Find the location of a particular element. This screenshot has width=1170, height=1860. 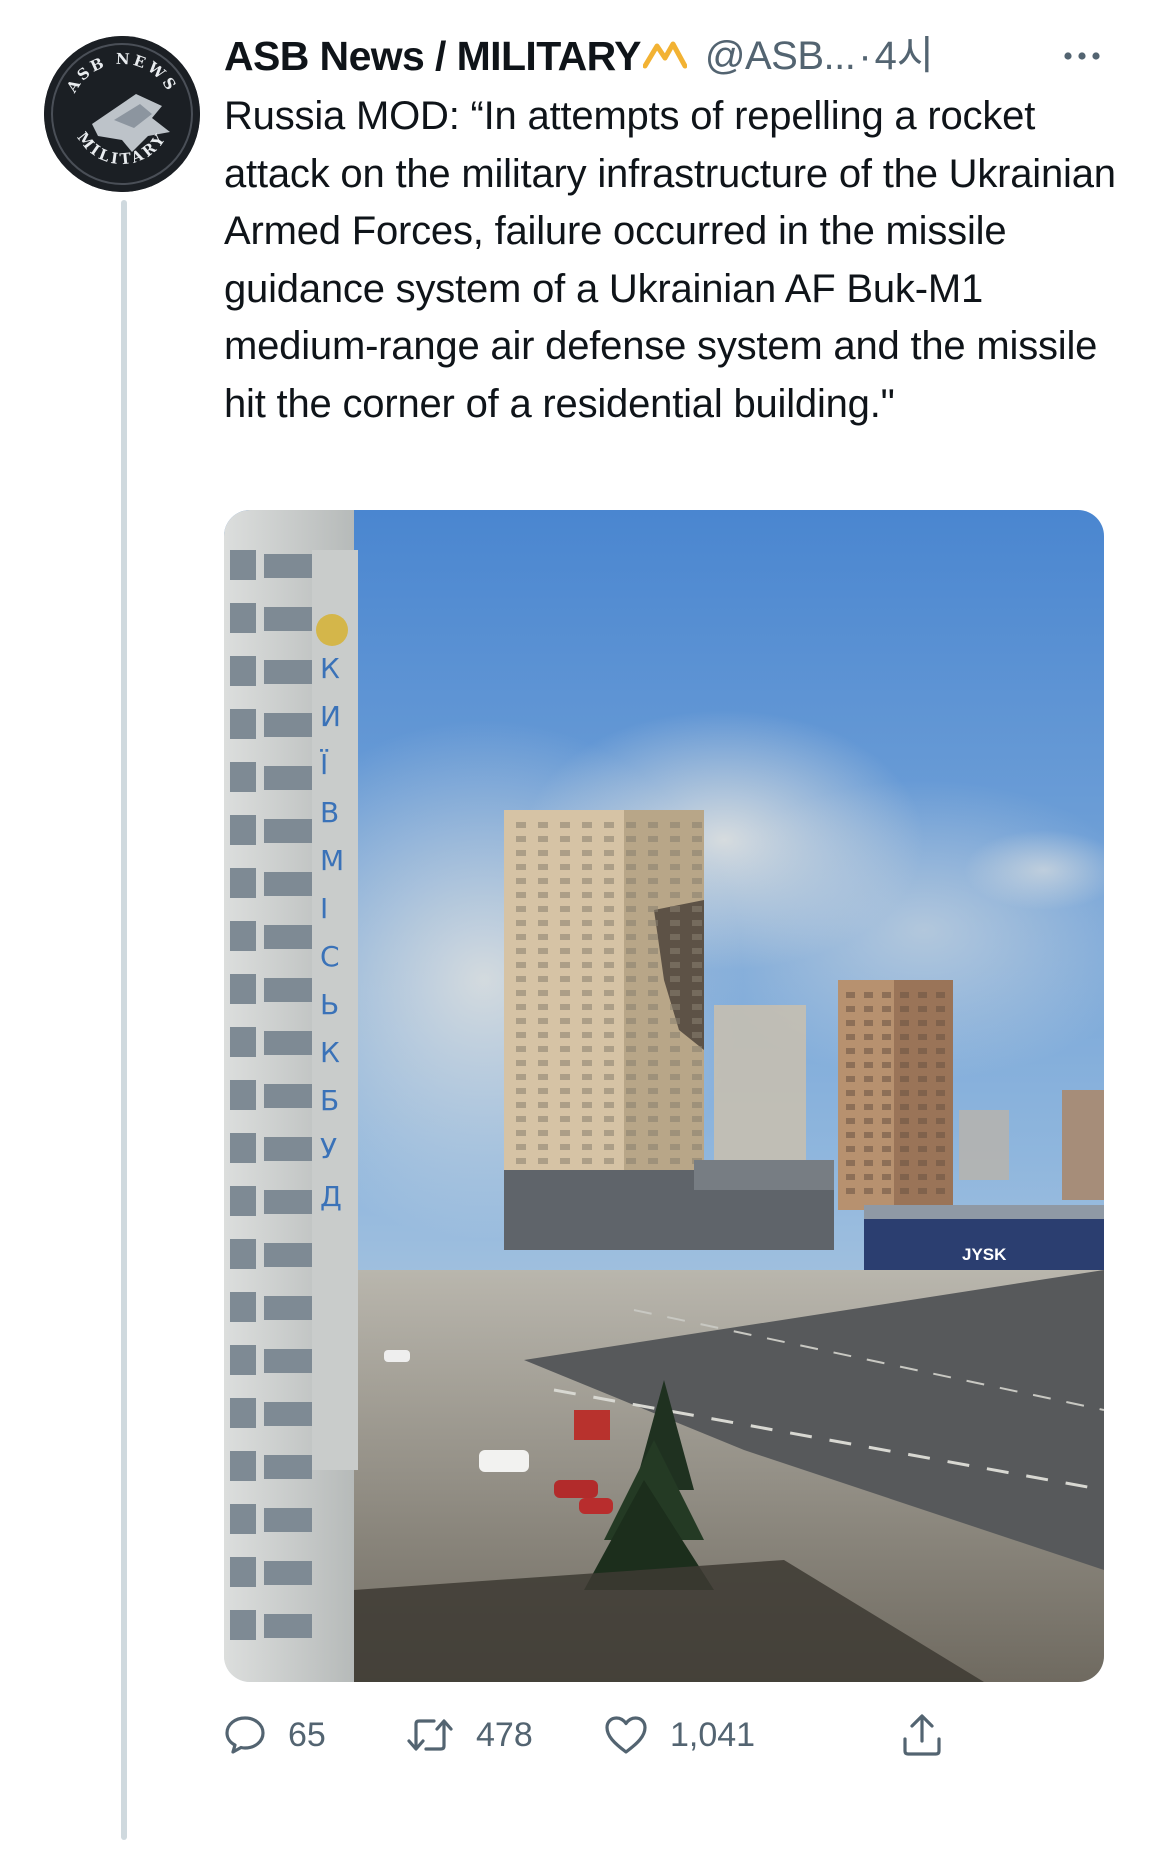

avatar: ASB NEWS MILITARY is located at coordinates (122, 114).